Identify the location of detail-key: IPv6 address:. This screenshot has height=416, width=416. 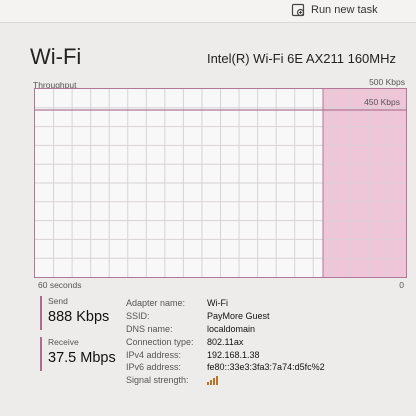
(154, 367).